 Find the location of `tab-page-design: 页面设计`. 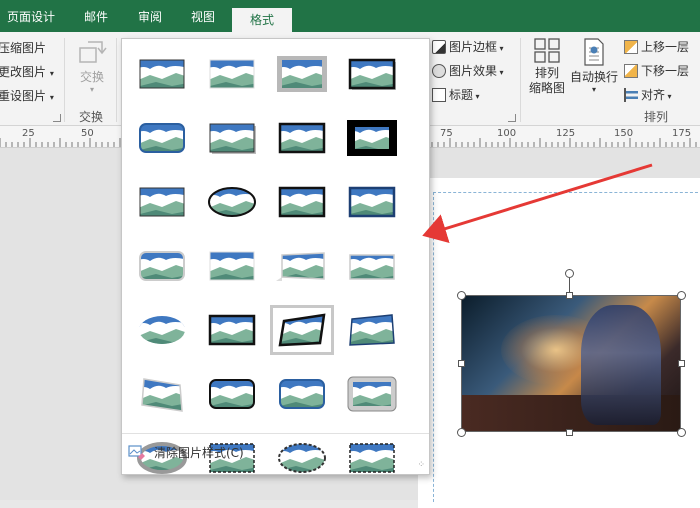

tab-page-design: 页面设计 is located at coordinates (31, 16).